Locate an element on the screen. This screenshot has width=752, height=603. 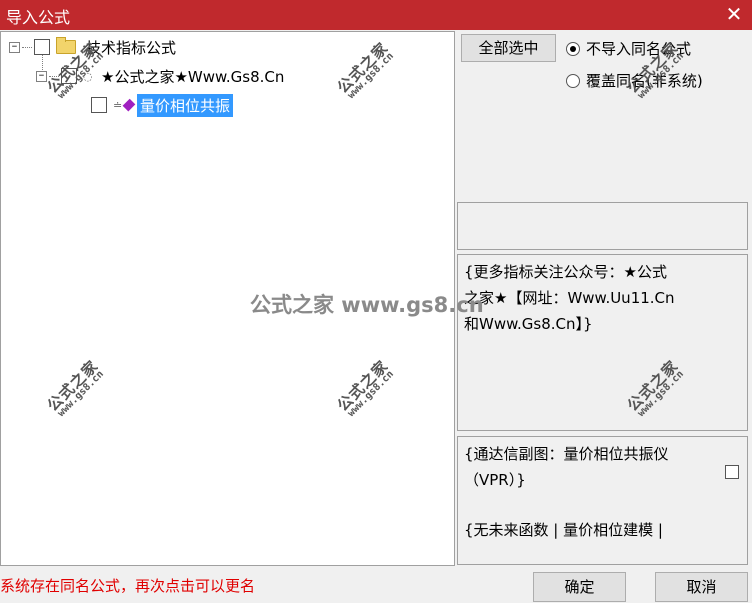
cancel-button: 取消 is located at coordinates (701, 587).